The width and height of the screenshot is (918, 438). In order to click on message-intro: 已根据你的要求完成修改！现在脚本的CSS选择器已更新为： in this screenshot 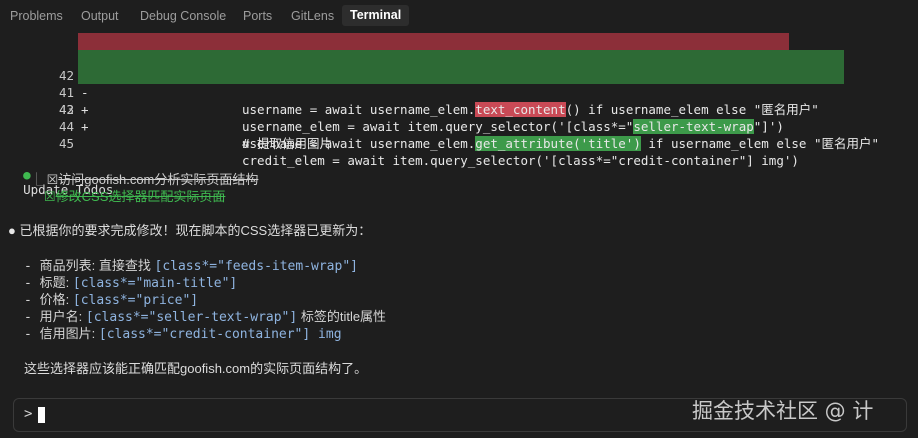, I will do `click(195, 230)`.